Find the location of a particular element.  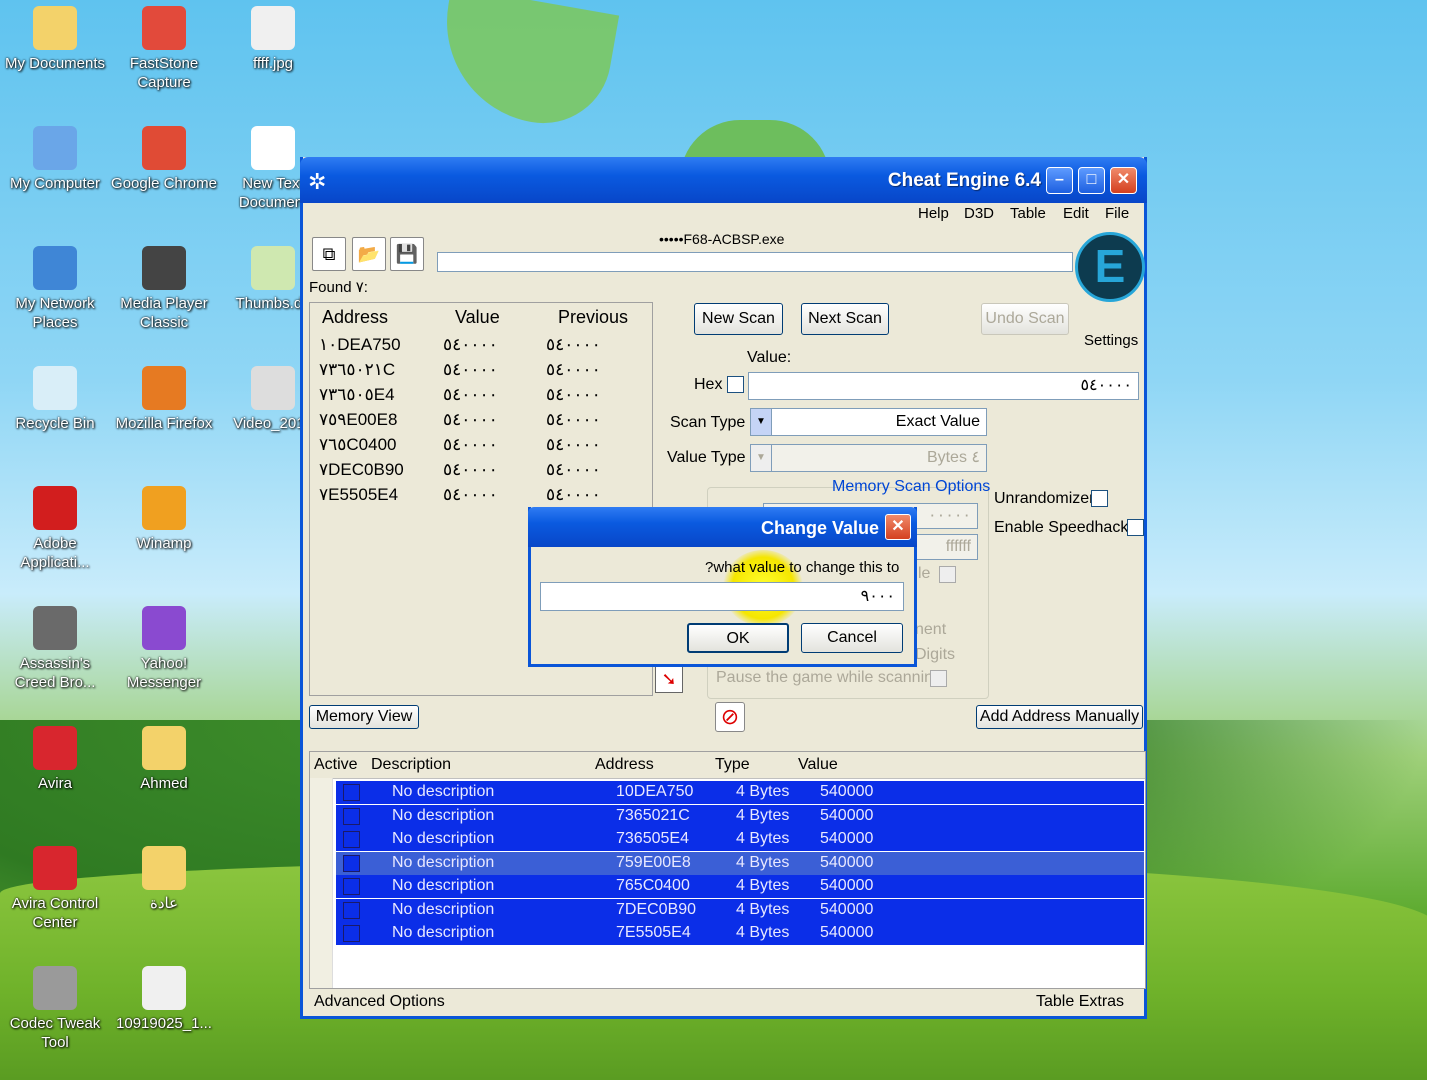

column-previous: Previous is located at coordinates (593, 317).